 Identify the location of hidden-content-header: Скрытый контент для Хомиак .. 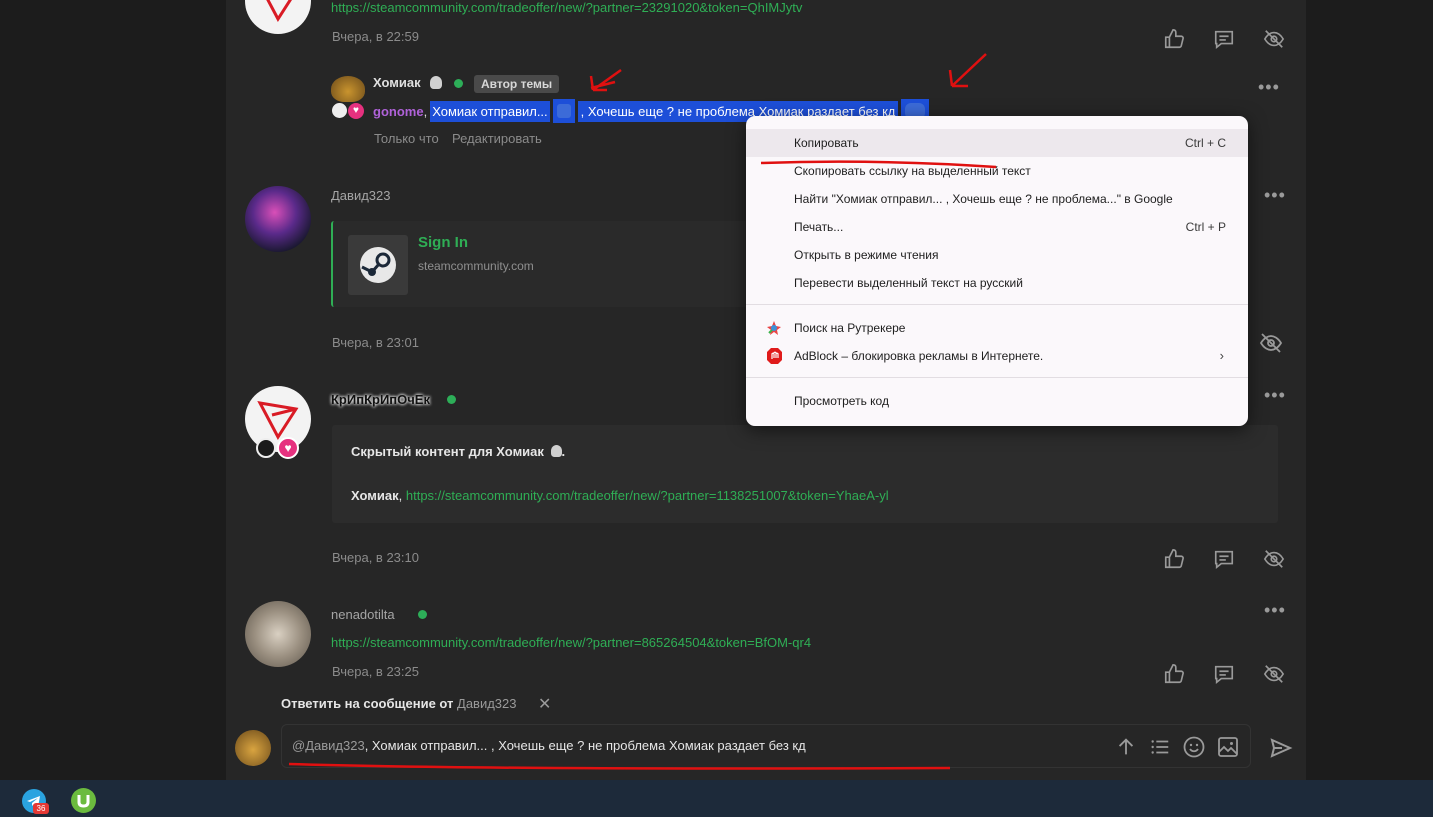
(458, 451).